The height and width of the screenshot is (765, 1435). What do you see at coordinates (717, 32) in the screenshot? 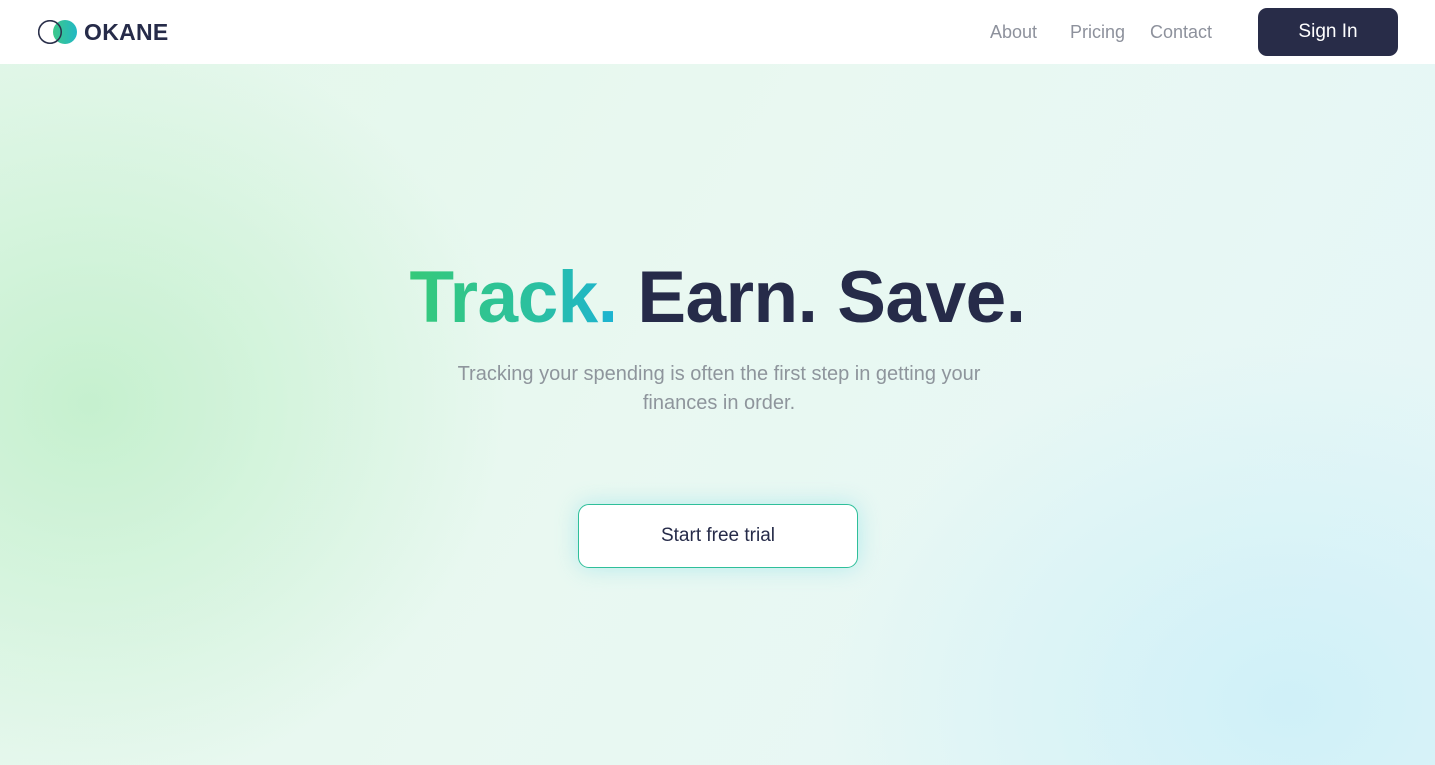
I see `top-navbar: OKANE About Pricing Contact Sign In` at bounding box center [717, 32].